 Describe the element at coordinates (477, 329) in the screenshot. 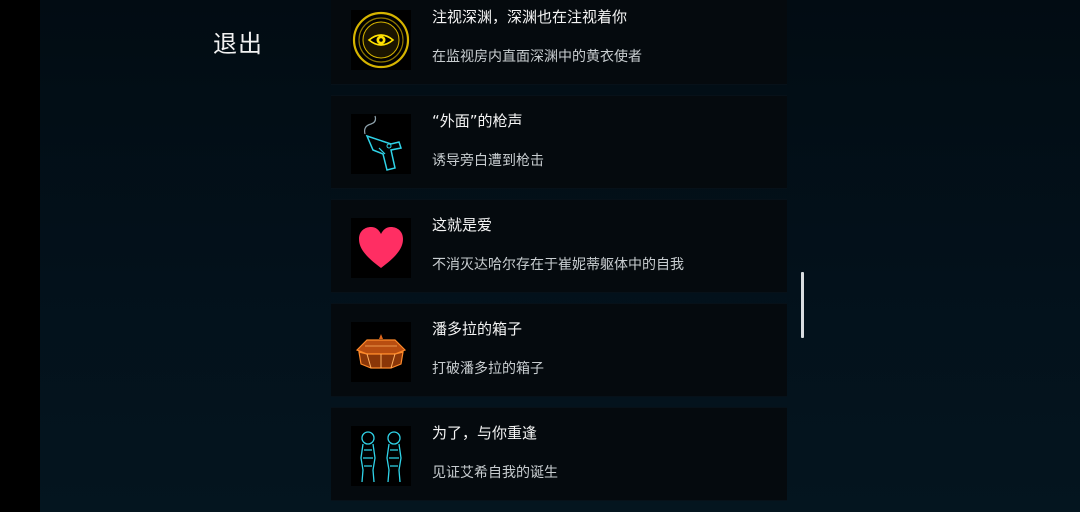

I see `achievement-title: 潘多拉的箱子` at that location.